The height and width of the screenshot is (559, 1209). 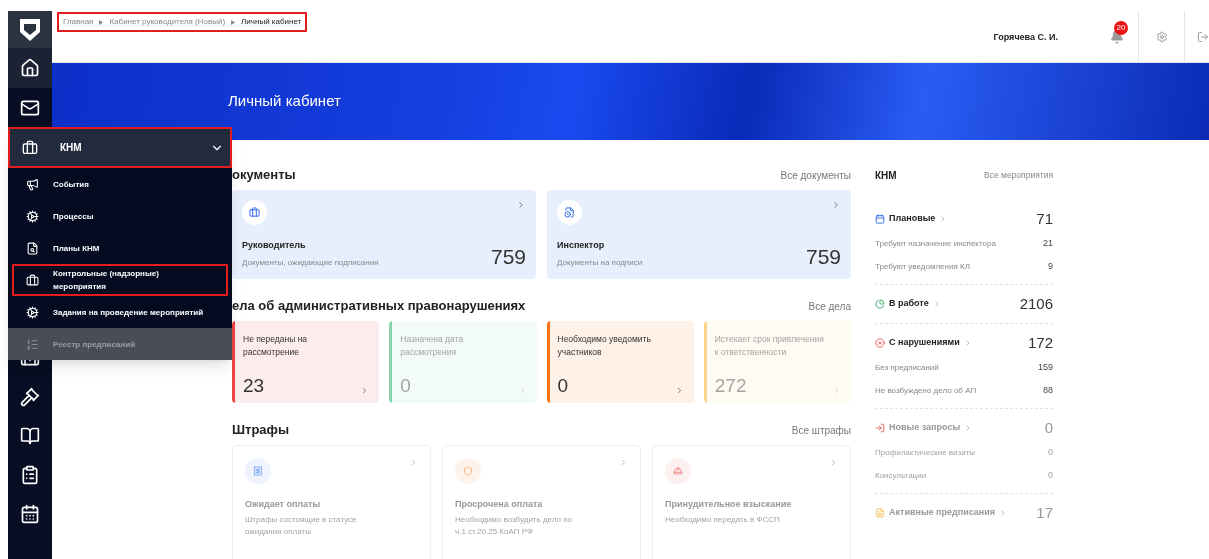 I want to click on list-settings-icon, so click(x=30, y=475).